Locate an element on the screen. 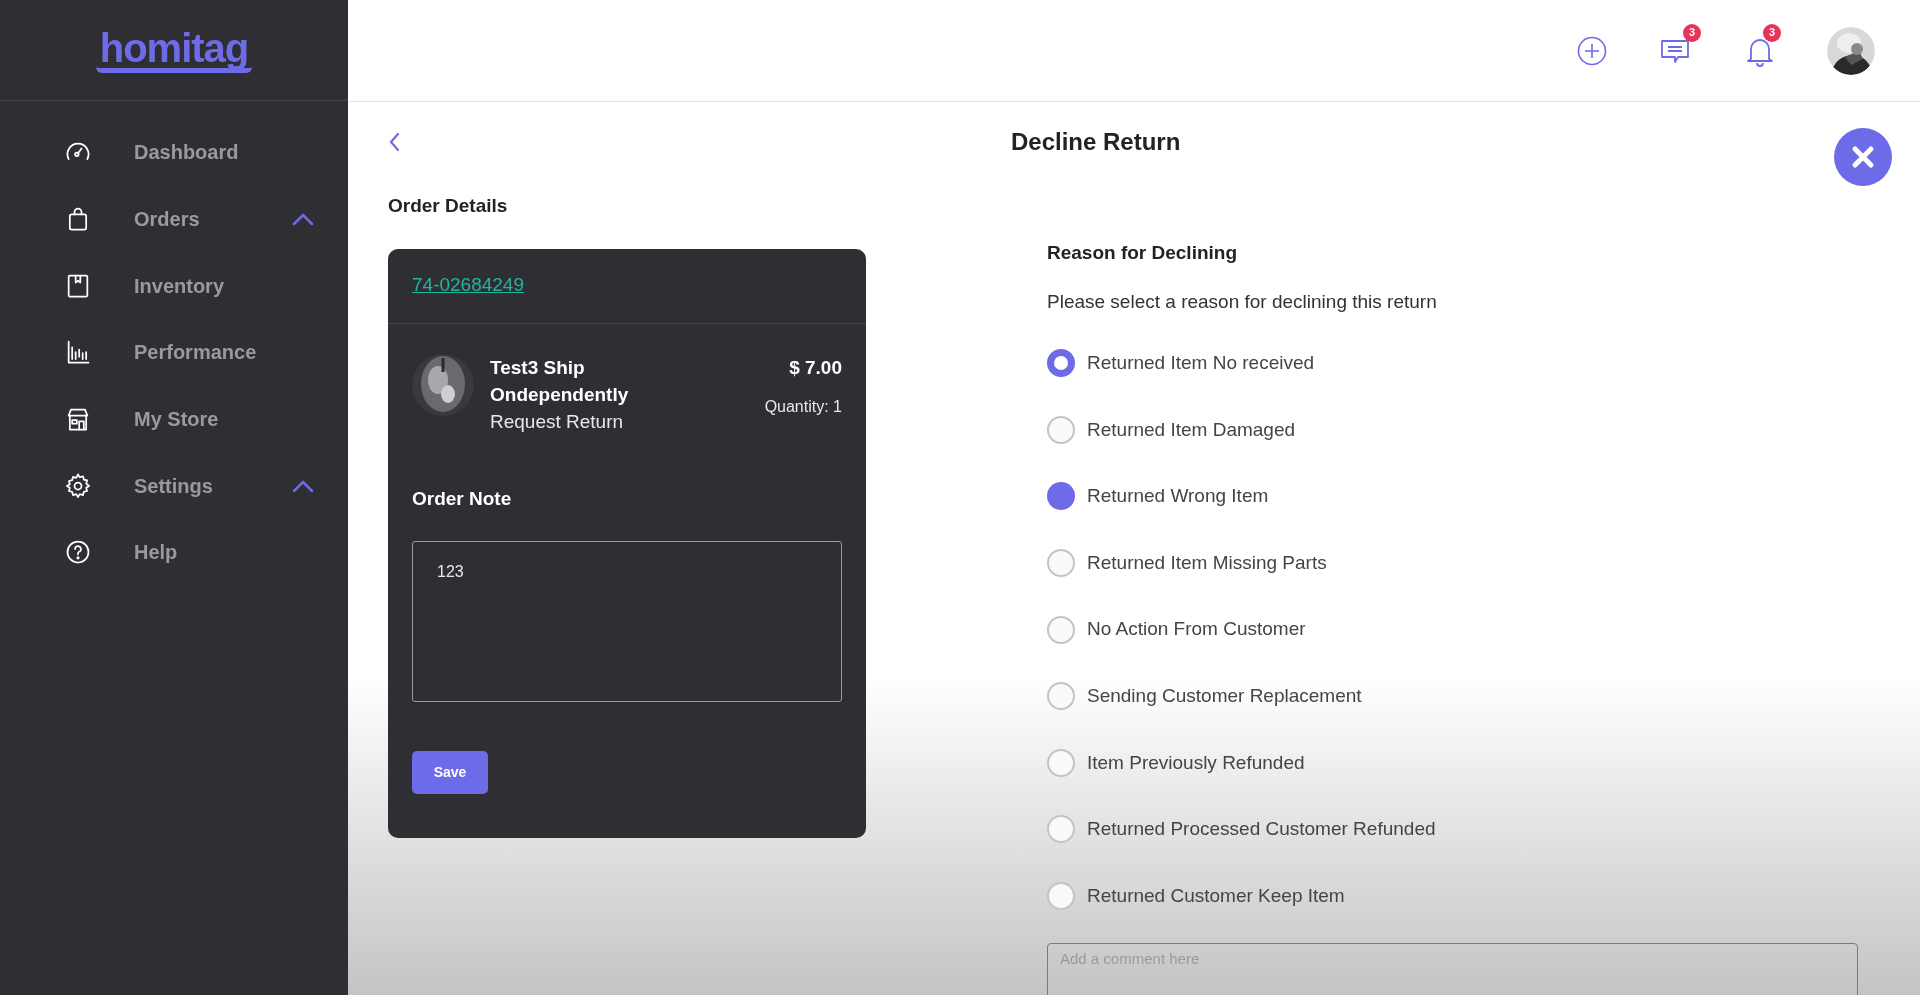  order-note-field: 123 is located at coordinates (627, 621).